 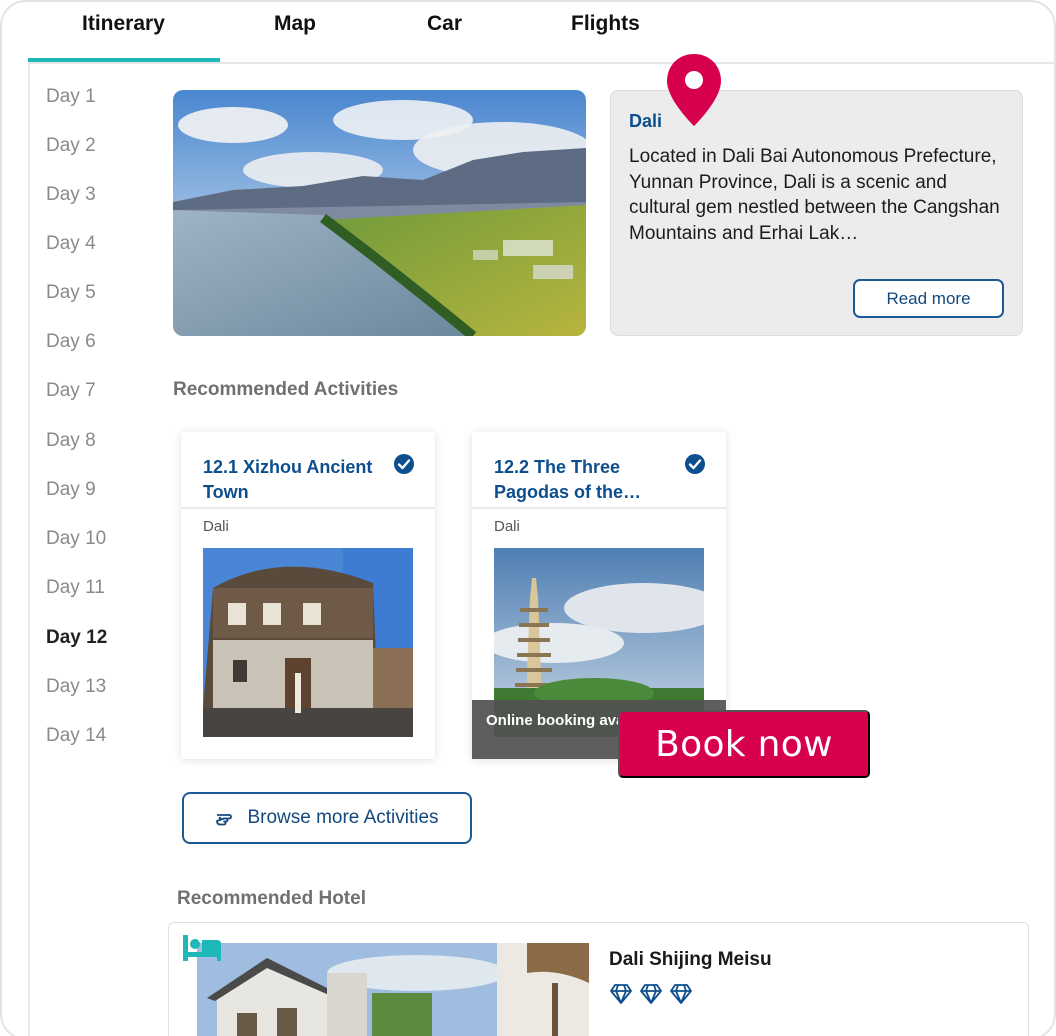 I want to click on day-item-1: Day 1, so click(x=71, y=97).